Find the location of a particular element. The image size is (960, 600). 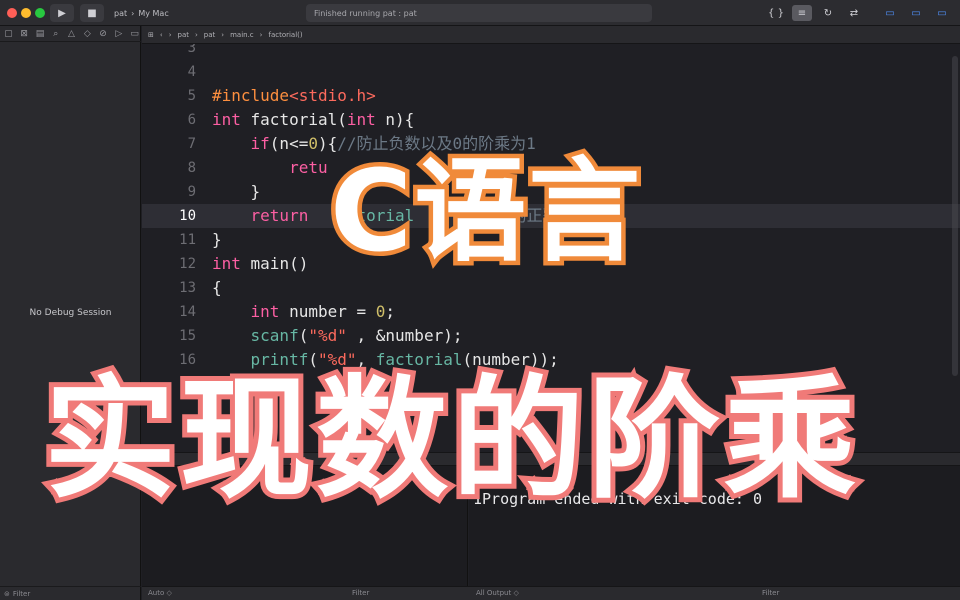

scheme-target-label: pat is located at coordinates (121, 13).